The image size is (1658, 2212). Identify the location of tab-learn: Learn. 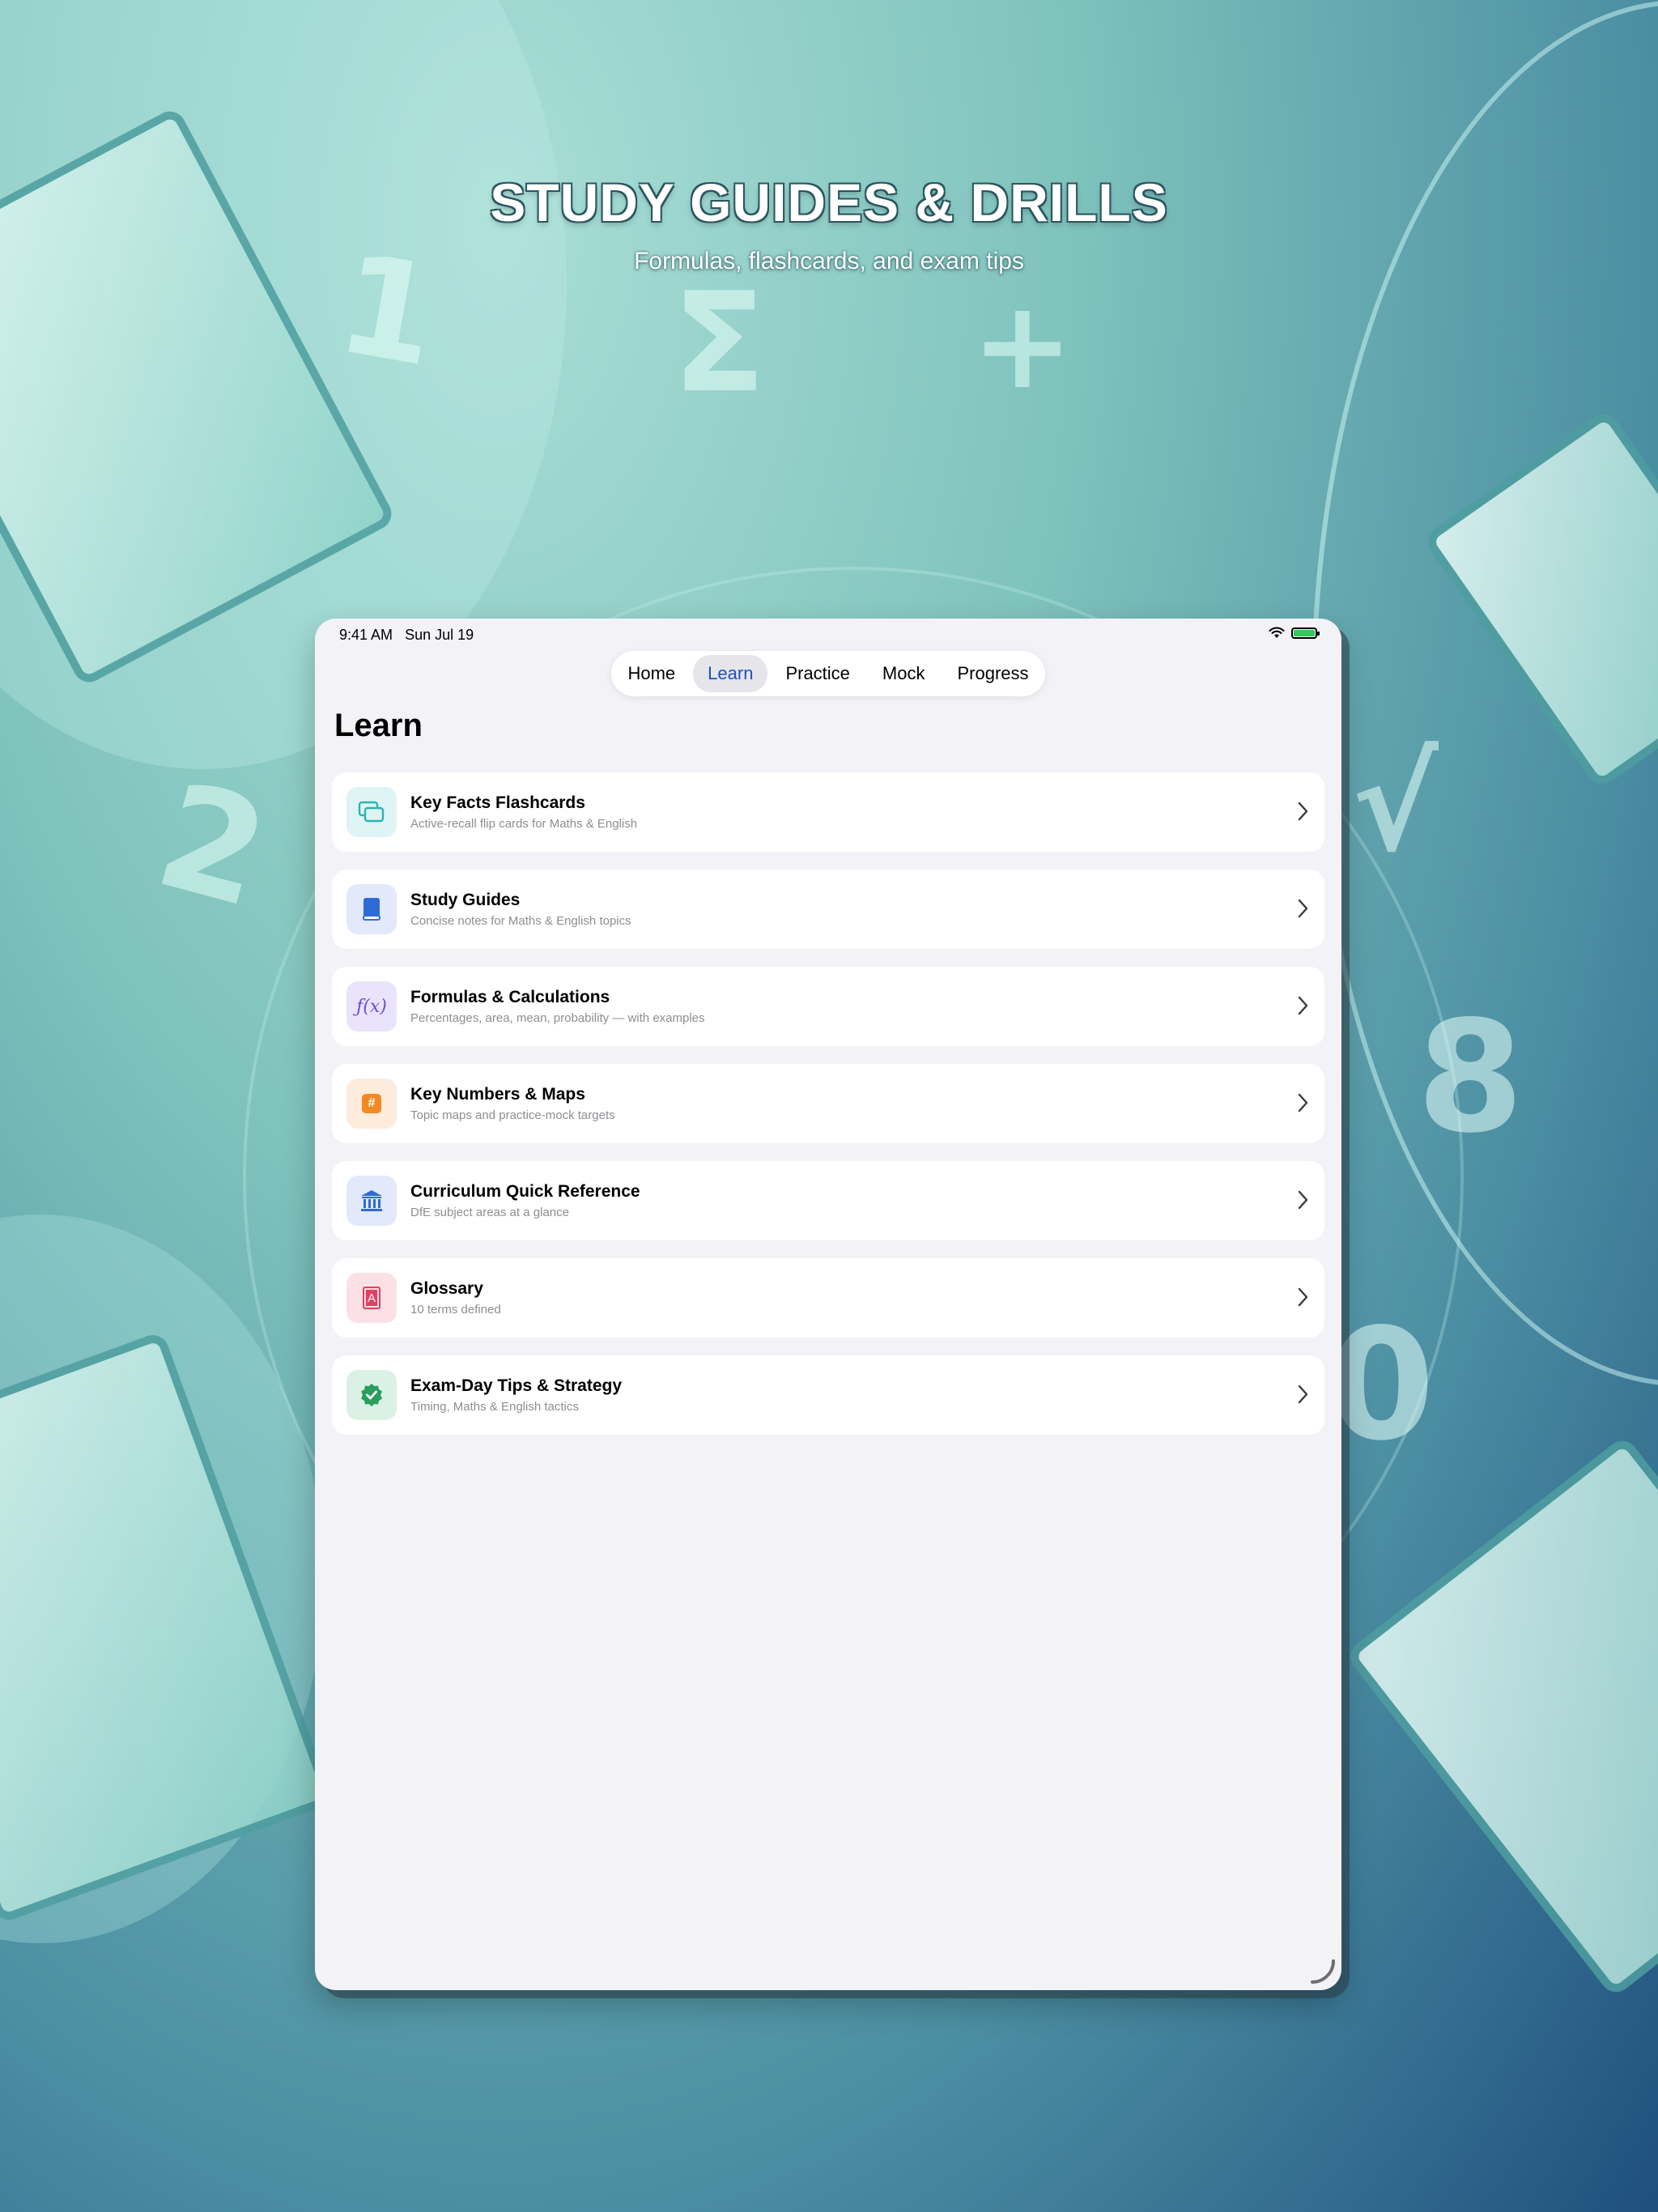
(730, 674).